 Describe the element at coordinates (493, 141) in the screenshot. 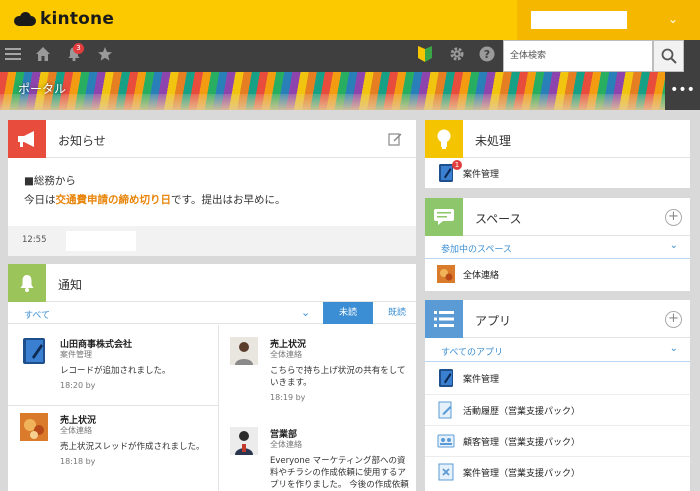

I see `pending-title: 未処理` at that location.